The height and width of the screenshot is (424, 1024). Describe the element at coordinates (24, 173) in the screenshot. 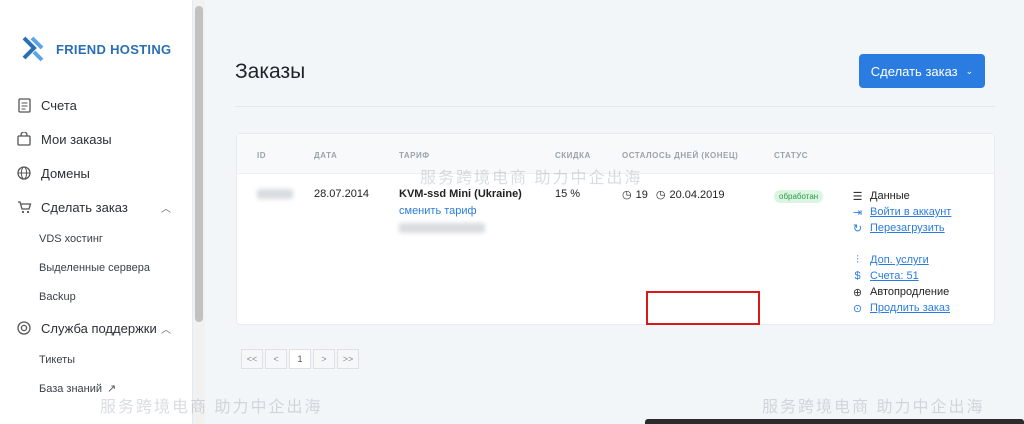

I see `globe-icon` at that location.